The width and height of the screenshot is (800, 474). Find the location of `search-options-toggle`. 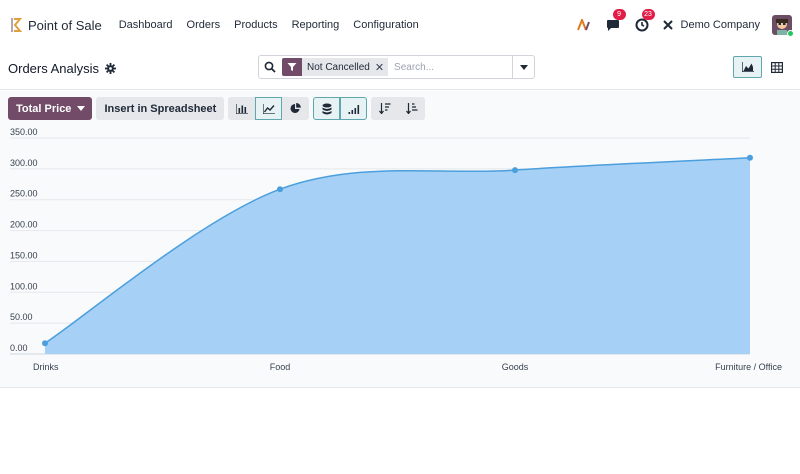

search-options-toggle is located at coordinates (523, 67).